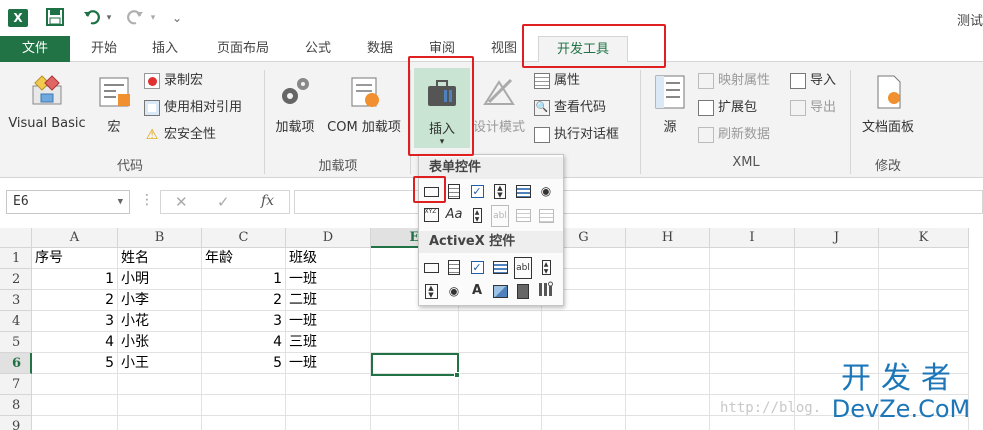  Describe the element at coordinates (500, 384) in the screenshot. I see `cell-f7` at that location.